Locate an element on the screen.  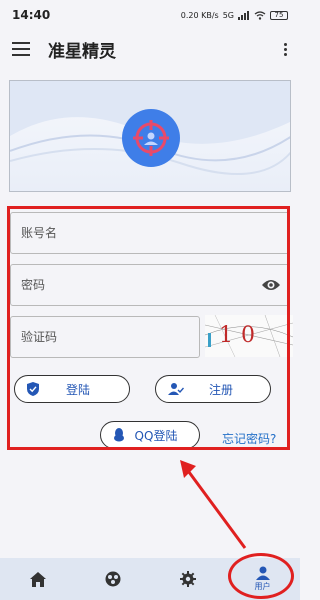
forgot-password-link: 忘记密码? is located at coordinates (249, 438).